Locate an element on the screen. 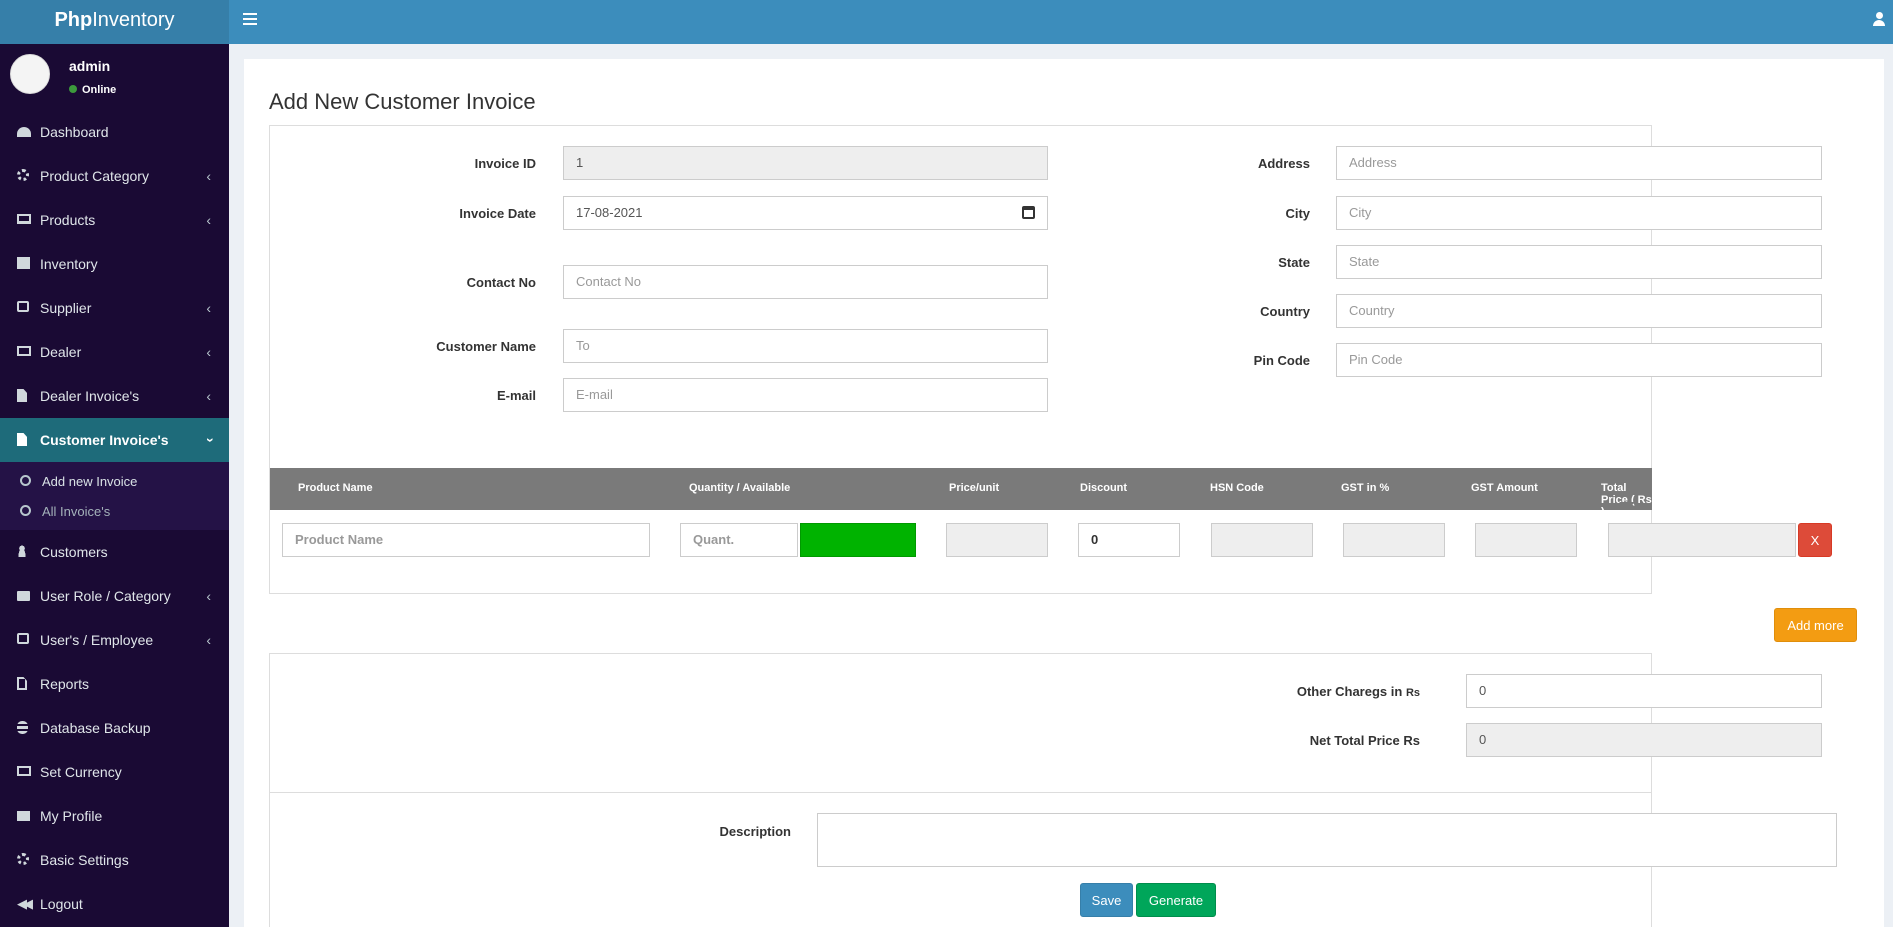 Image resolution: width=1893 pixels, height=927 pixels. state-label: State is located at coordinates (1294, 262).